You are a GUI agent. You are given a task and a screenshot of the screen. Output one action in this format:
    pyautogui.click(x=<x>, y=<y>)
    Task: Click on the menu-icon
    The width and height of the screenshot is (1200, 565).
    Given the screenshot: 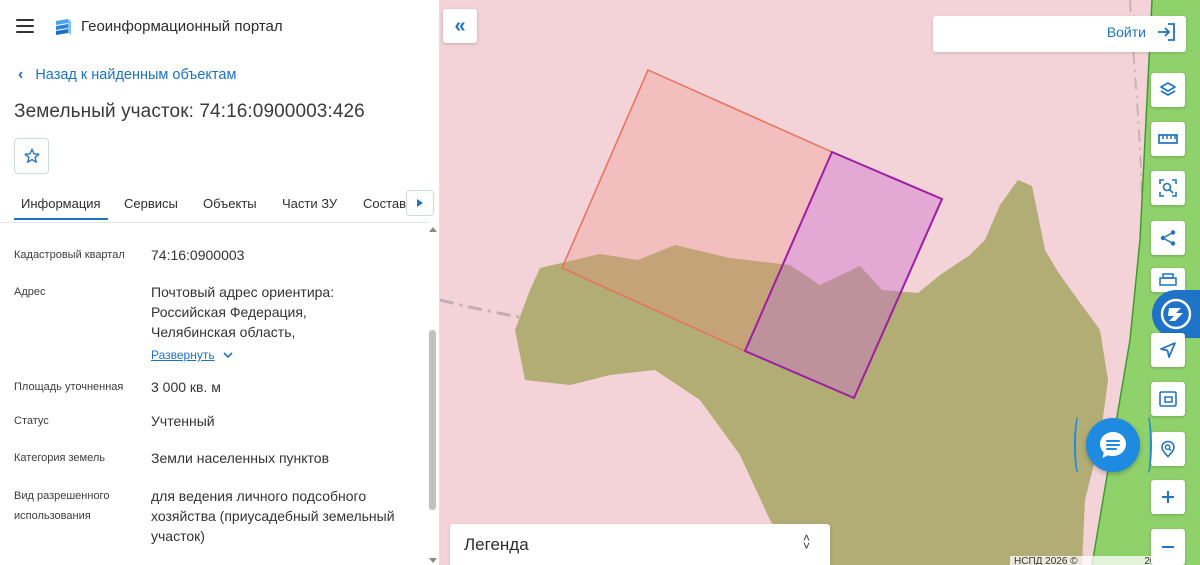 What is the action you would take?
    pyautogui.click(x=25, y=26)
    